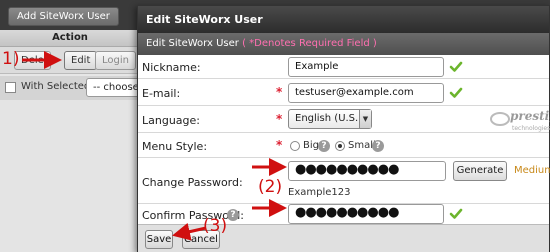 The width and height of the screenshot is (550, 252). I want to click on save-button: Save, so click(159, 239).